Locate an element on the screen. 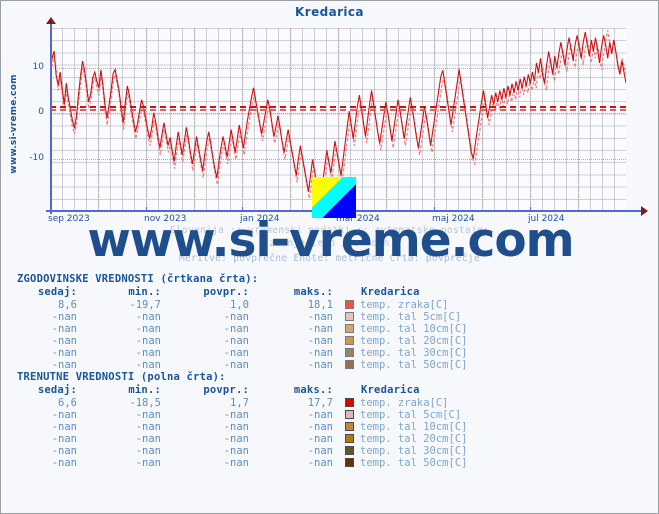 The image size is (659, 514). y-tick-label: 0 is located at coordinates (41, 112).